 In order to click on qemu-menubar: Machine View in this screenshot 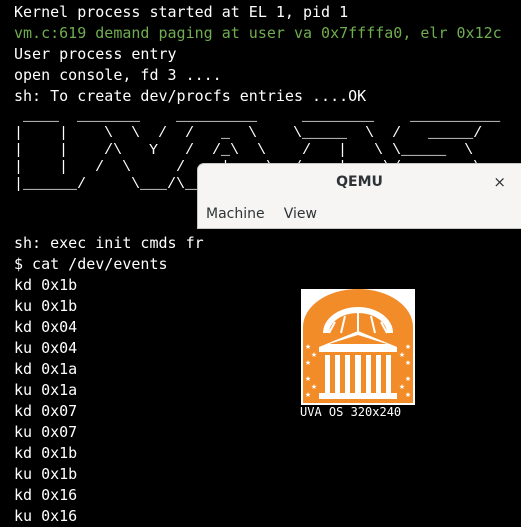, I will do `click(257, 214)`.